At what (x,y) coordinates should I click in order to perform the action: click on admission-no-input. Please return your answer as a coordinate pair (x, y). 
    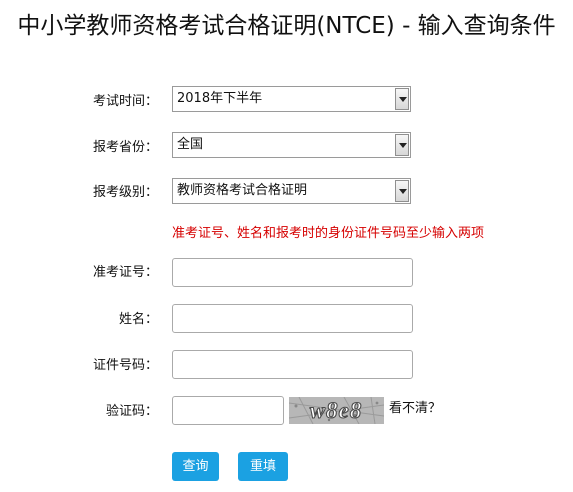
    Looking at the image, I should click on (292, 272).